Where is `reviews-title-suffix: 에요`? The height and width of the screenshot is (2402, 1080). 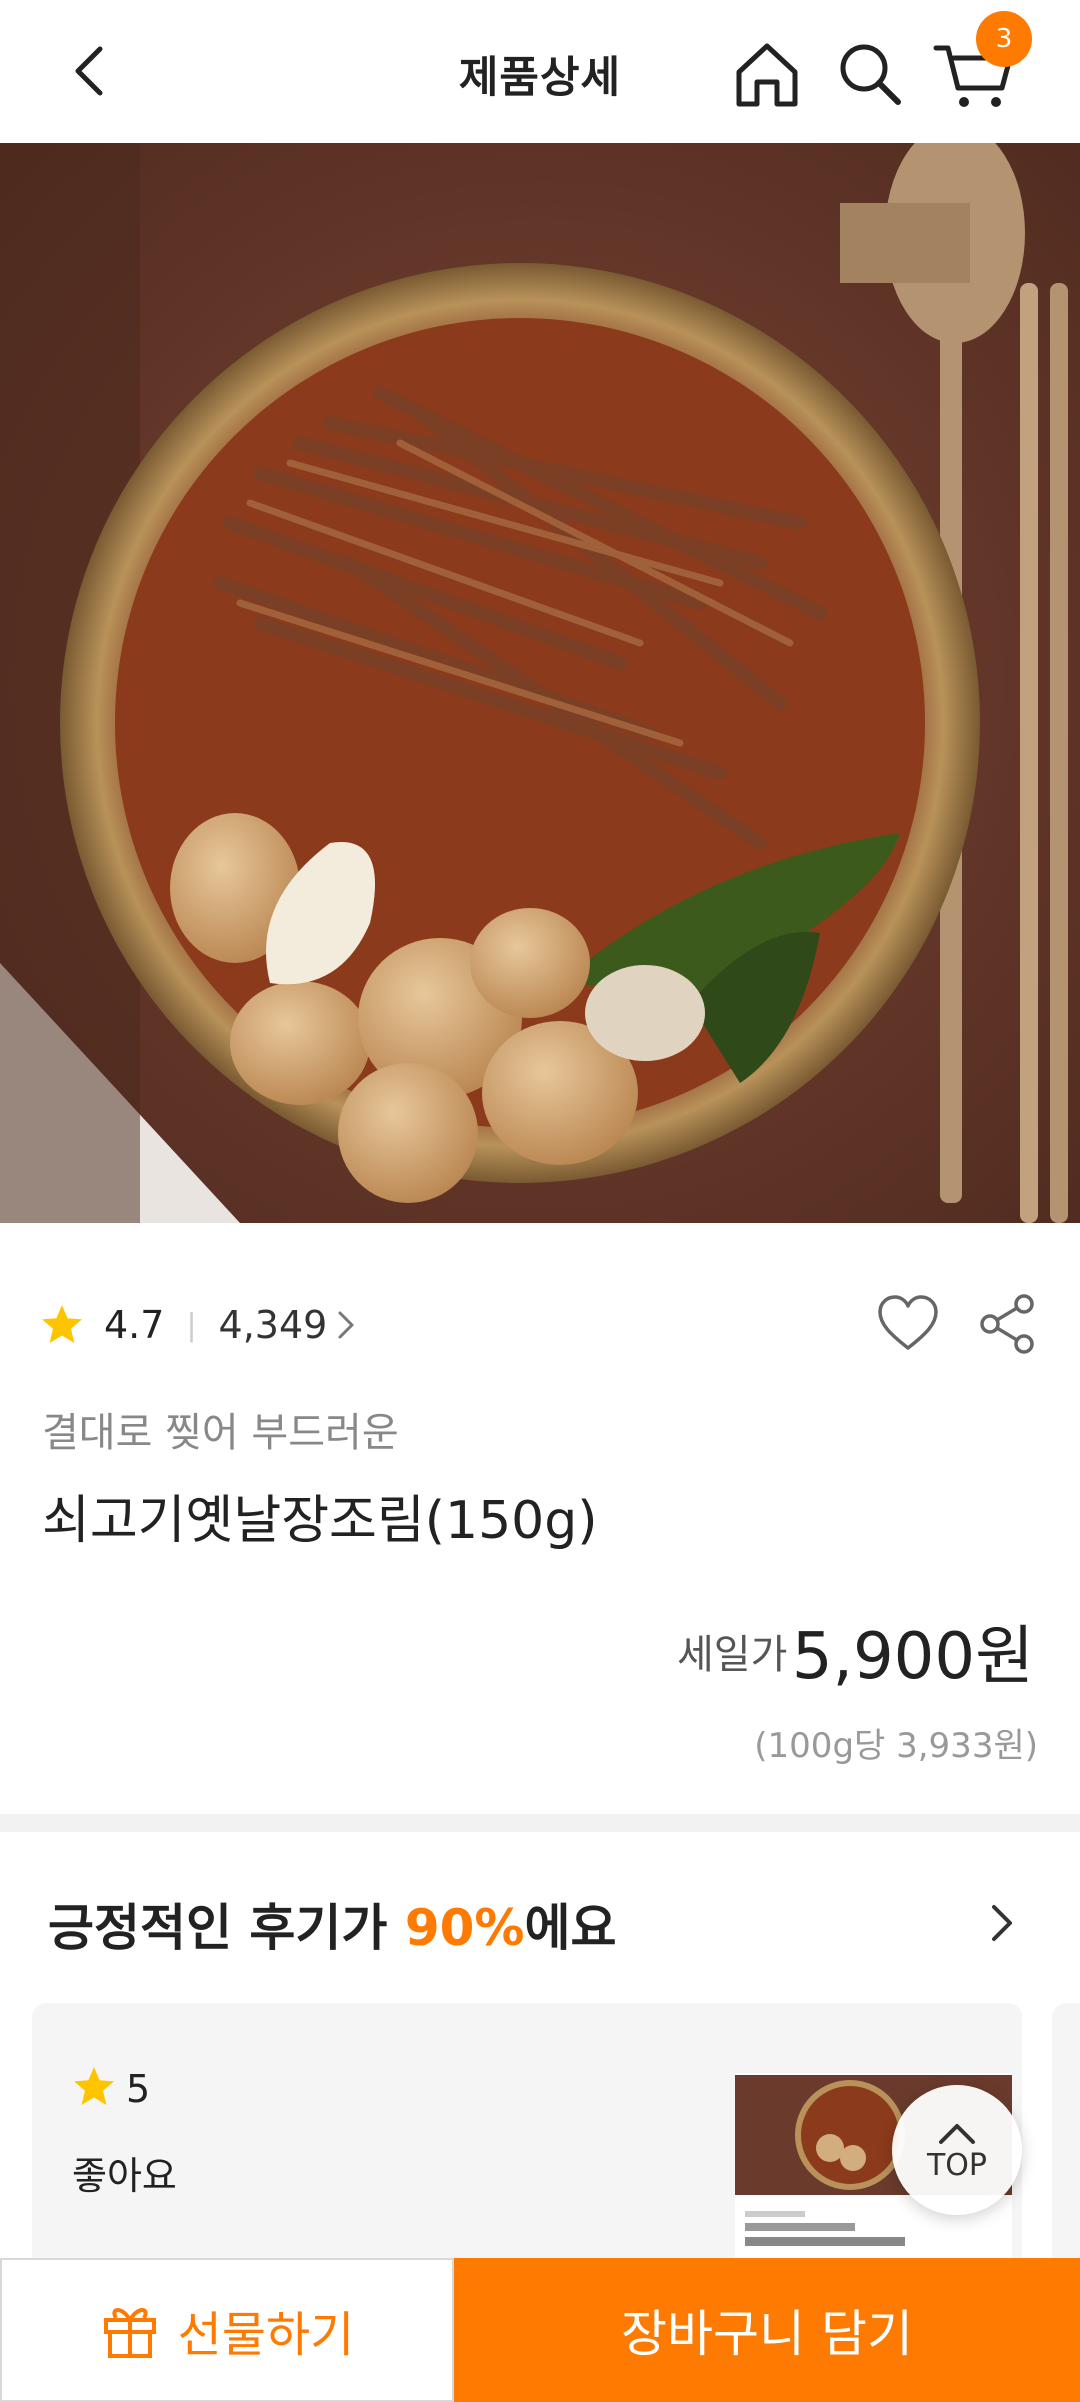
reviews-title-suffix: 에요 is located at coordinates (570, 1928).